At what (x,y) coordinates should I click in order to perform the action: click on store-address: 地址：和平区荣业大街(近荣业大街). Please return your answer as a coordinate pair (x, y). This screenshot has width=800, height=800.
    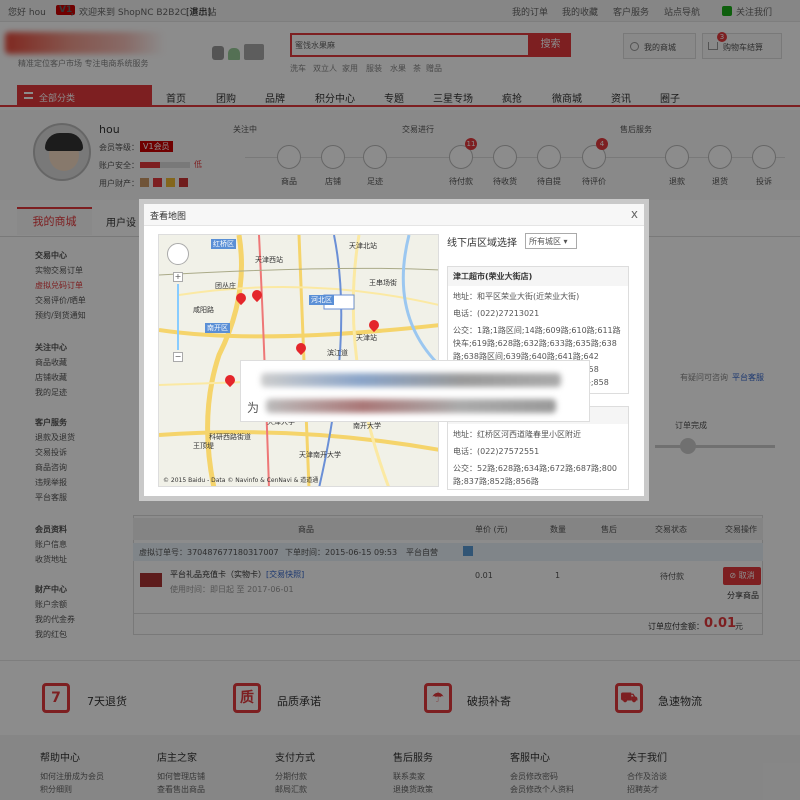
    Looking at the image, I should click on (516, 296).